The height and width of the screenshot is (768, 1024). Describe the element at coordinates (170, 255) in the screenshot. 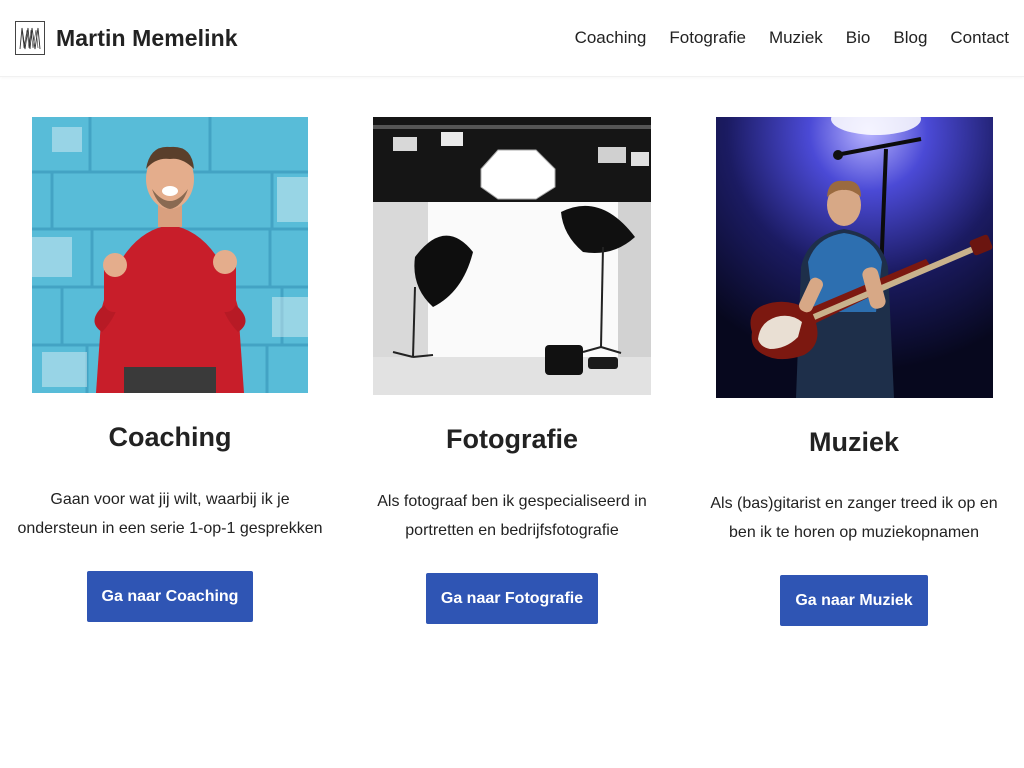

I see `coaching-photo` at that location.